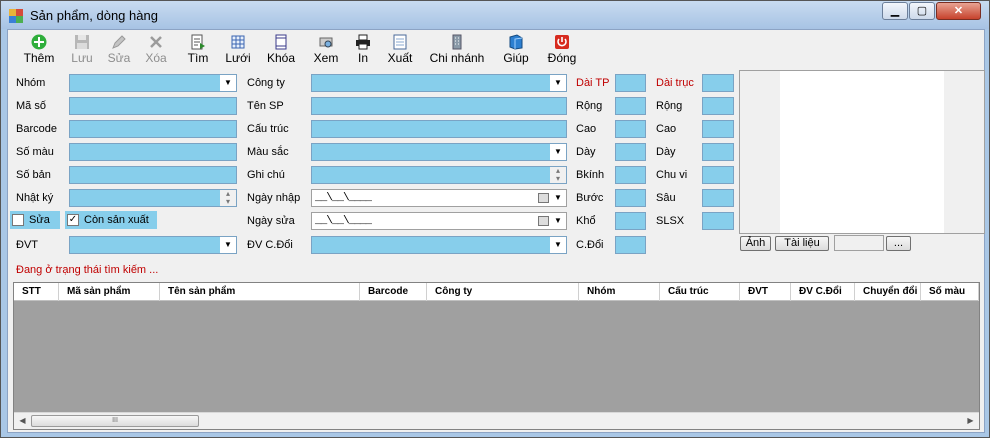  I want to click on print-button: In, so click(363, 50).